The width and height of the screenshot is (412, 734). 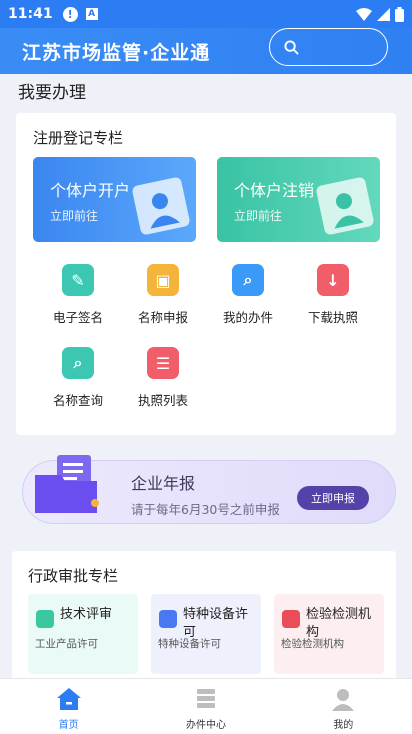 I want to click on admin-item-subtitle: 特种设备许可, so click(x=189, y=644).